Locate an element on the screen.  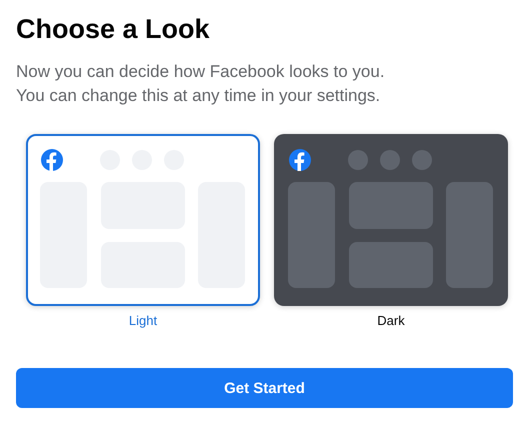
get-started-button: Get Started is located at coordinates (264, 388).